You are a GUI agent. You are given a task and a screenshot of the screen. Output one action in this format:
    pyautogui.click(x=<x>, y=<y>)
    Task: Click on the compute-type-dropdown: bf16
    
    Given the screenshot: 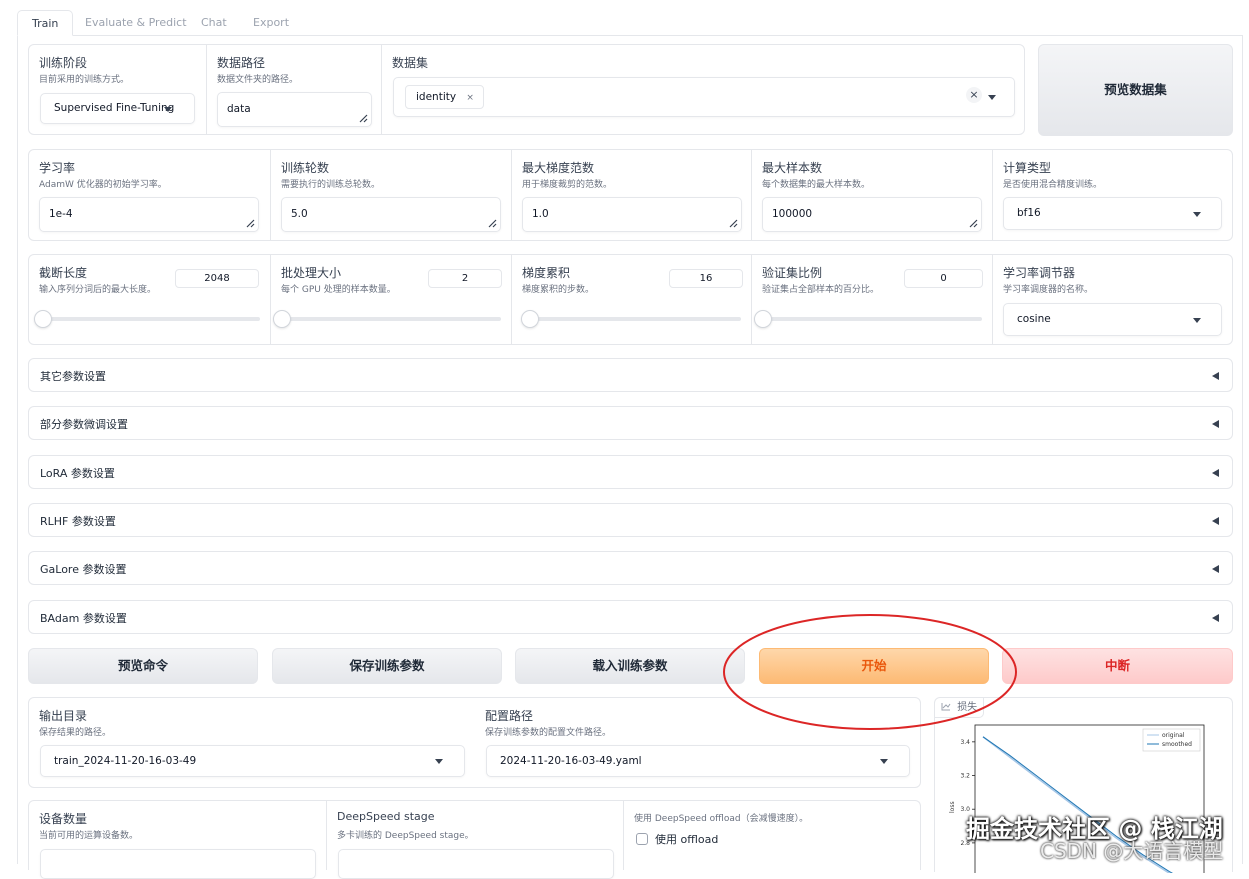 What is the action you would take?
    pyautogui.click(x=1112, y=213)
    